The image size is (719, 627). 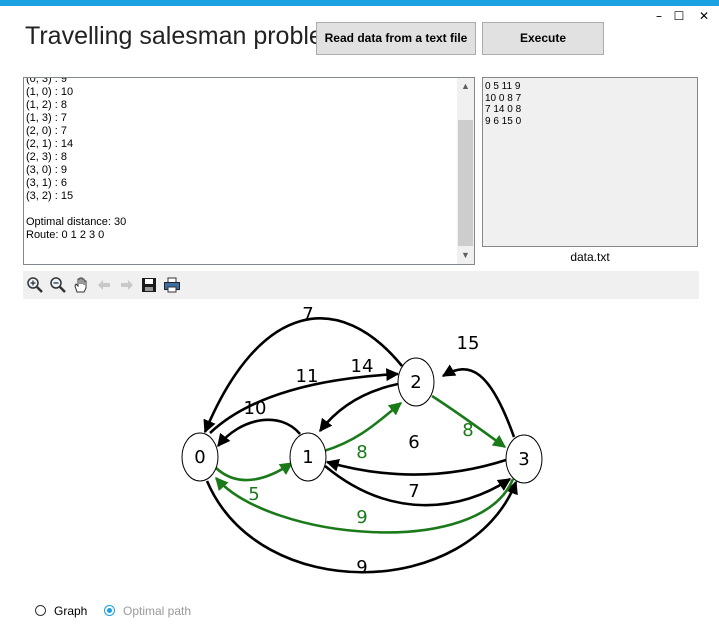 I want to click on output-line: (2, 0) : 7, so click(x=46, y=131).